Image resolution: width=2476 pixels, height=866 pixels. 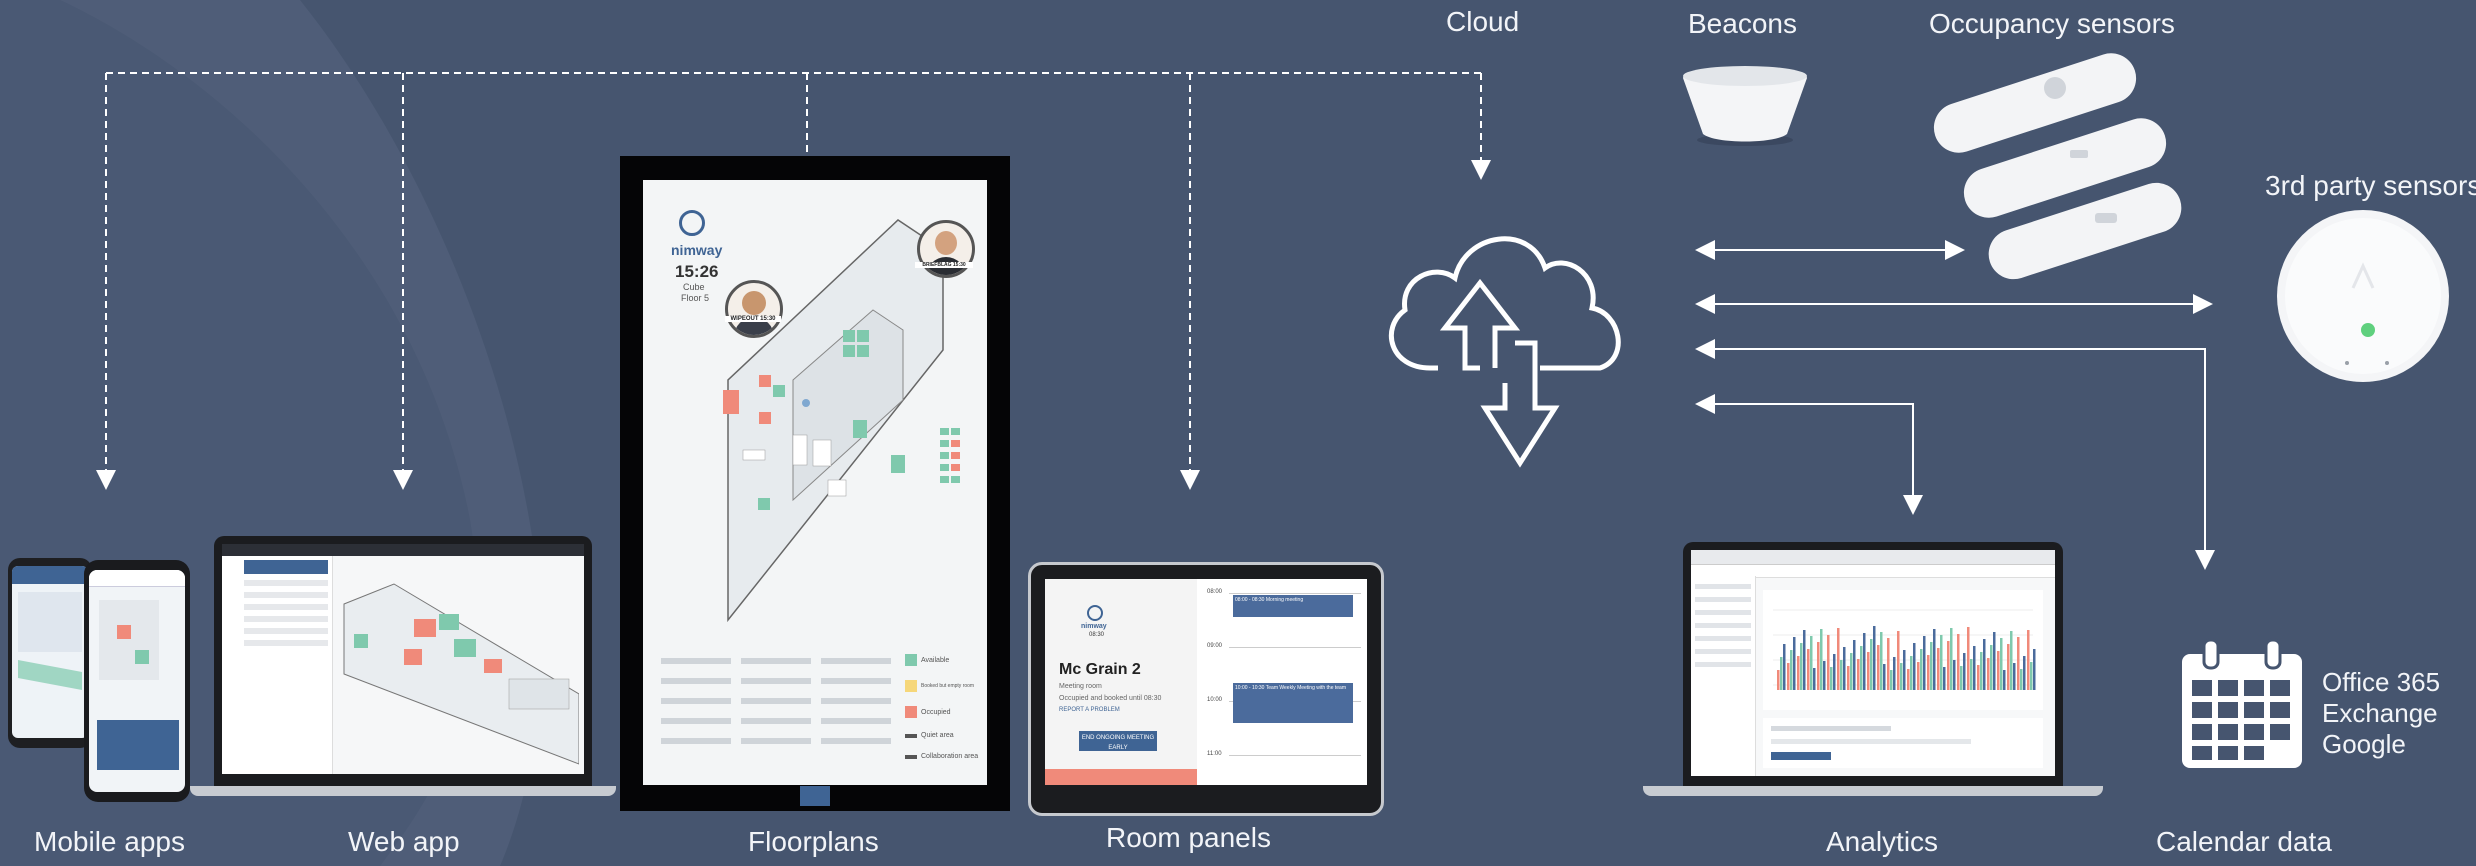 What do you see at coordinates (1089, 710) in the screenshot?
I see `panel-report-link: REPORT A PROBLEM` at bounding box center [1089, 710].